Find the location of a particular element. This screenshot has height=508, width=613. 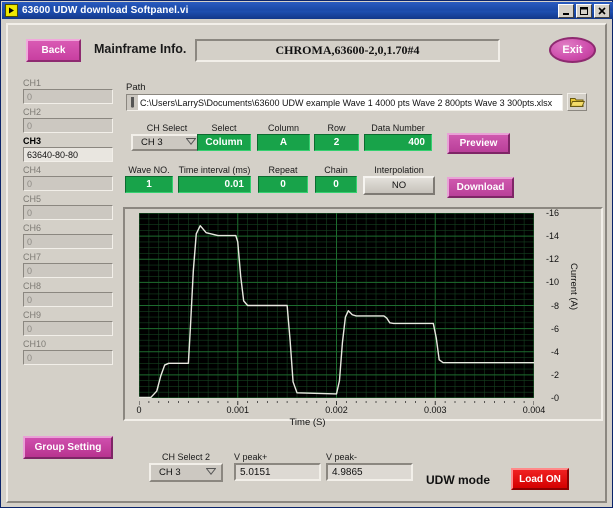

vpeak-plus-value: 5.0151 is located at coordinates (277, 472).